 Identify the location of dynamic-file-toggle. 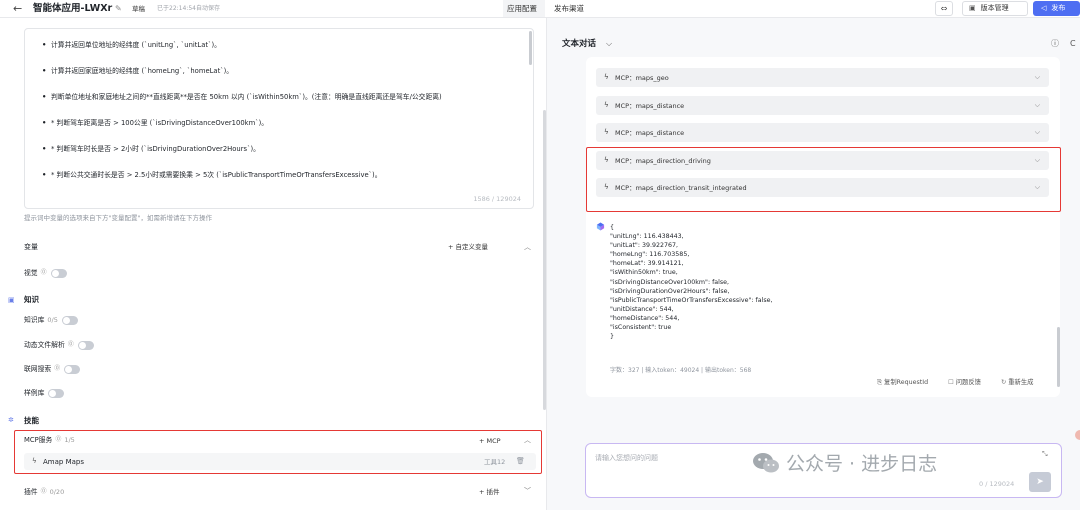
(85, 345).